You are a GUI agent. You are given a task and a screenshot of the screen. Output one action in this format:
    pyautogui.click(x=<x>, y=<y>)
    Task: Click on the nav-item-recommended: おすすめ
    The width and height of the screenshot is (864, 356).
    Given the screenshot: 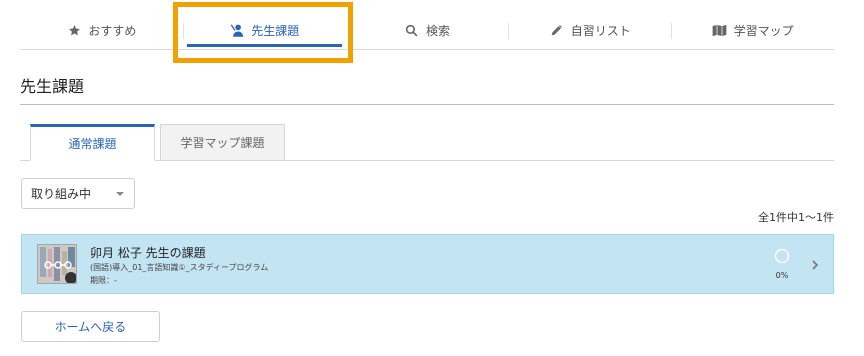 What is the action you would take?
    pyautogui.click(x=101, y=30)
    